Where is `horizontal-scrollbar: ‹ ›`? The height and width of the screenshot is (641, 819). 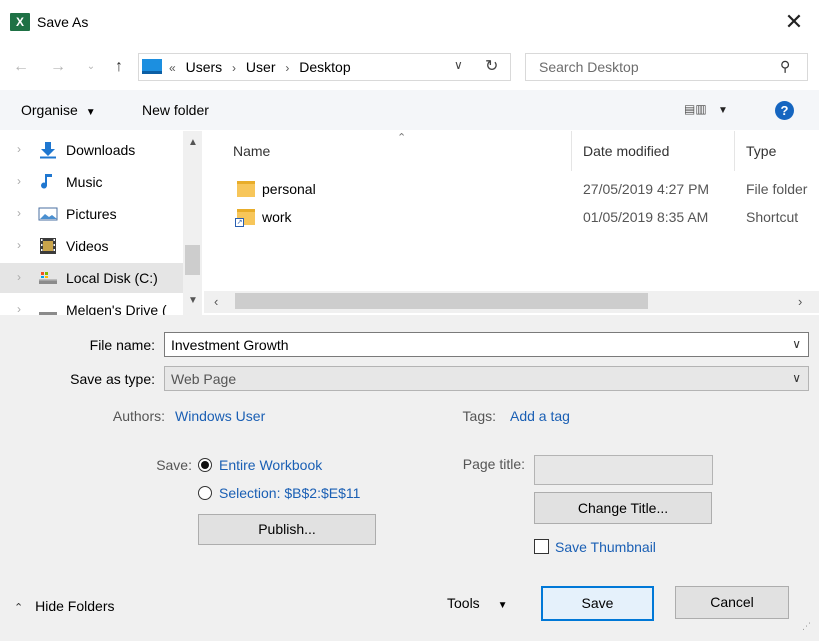
horizontal-scrollbar: ‹ › is located at coordinates (511, 302).